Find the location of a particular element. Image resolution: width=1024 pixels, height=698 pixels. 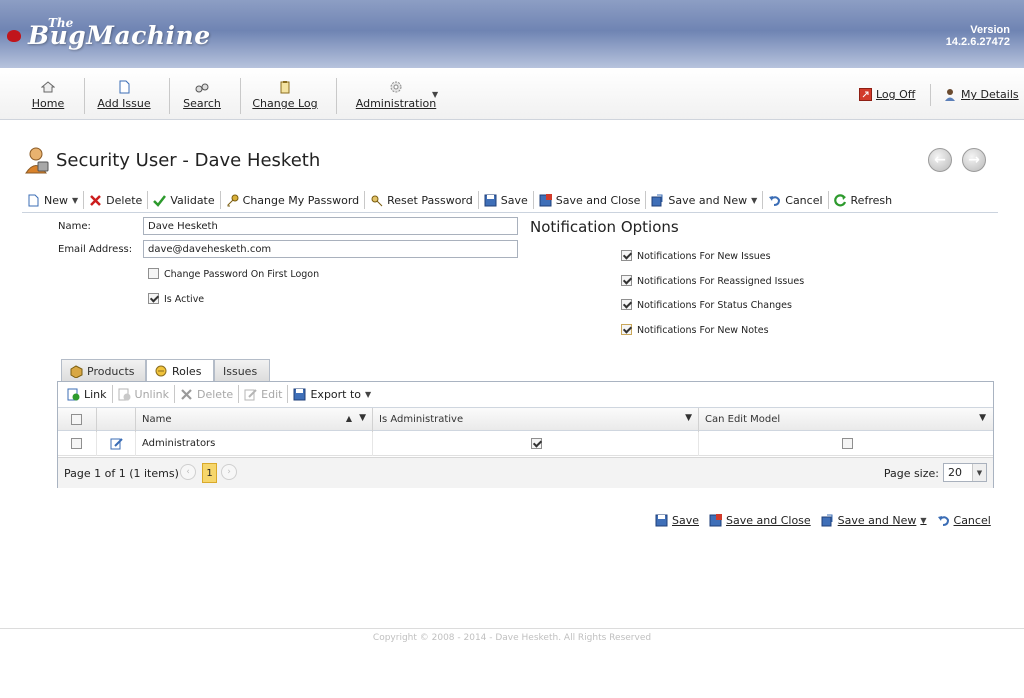

bottom-save-and-close-label: Save and Close is located at coordinates (768, 520).